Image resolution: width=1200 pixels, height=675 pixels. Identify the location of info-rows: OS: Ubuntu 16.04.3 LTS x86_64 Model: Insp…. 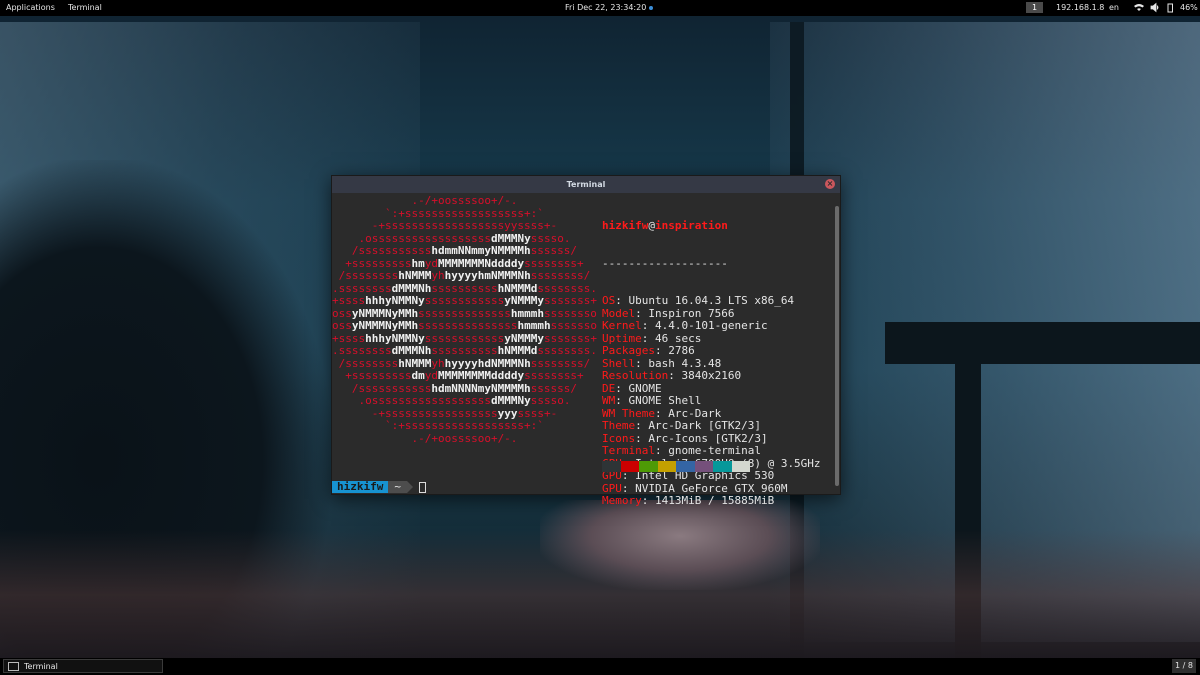
(718, 401).